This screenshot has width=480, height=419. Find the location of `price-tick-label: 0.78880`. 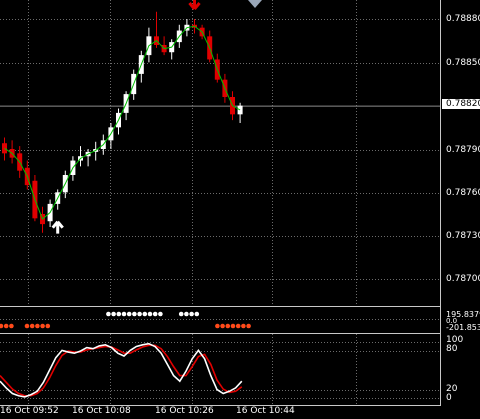

price-tick-label: 0.78880 is located at coordinates (463, 19).